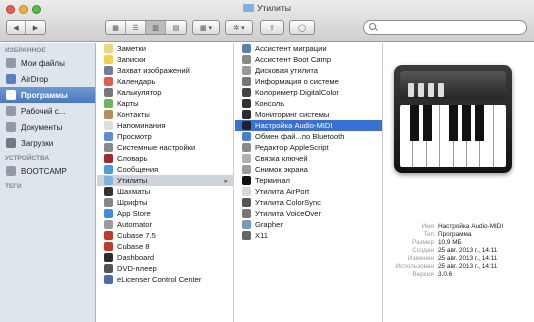 The height and width of the screenshot is (322, 534). I want to click on list-item: Дисковая утилита, so click(308, 70).